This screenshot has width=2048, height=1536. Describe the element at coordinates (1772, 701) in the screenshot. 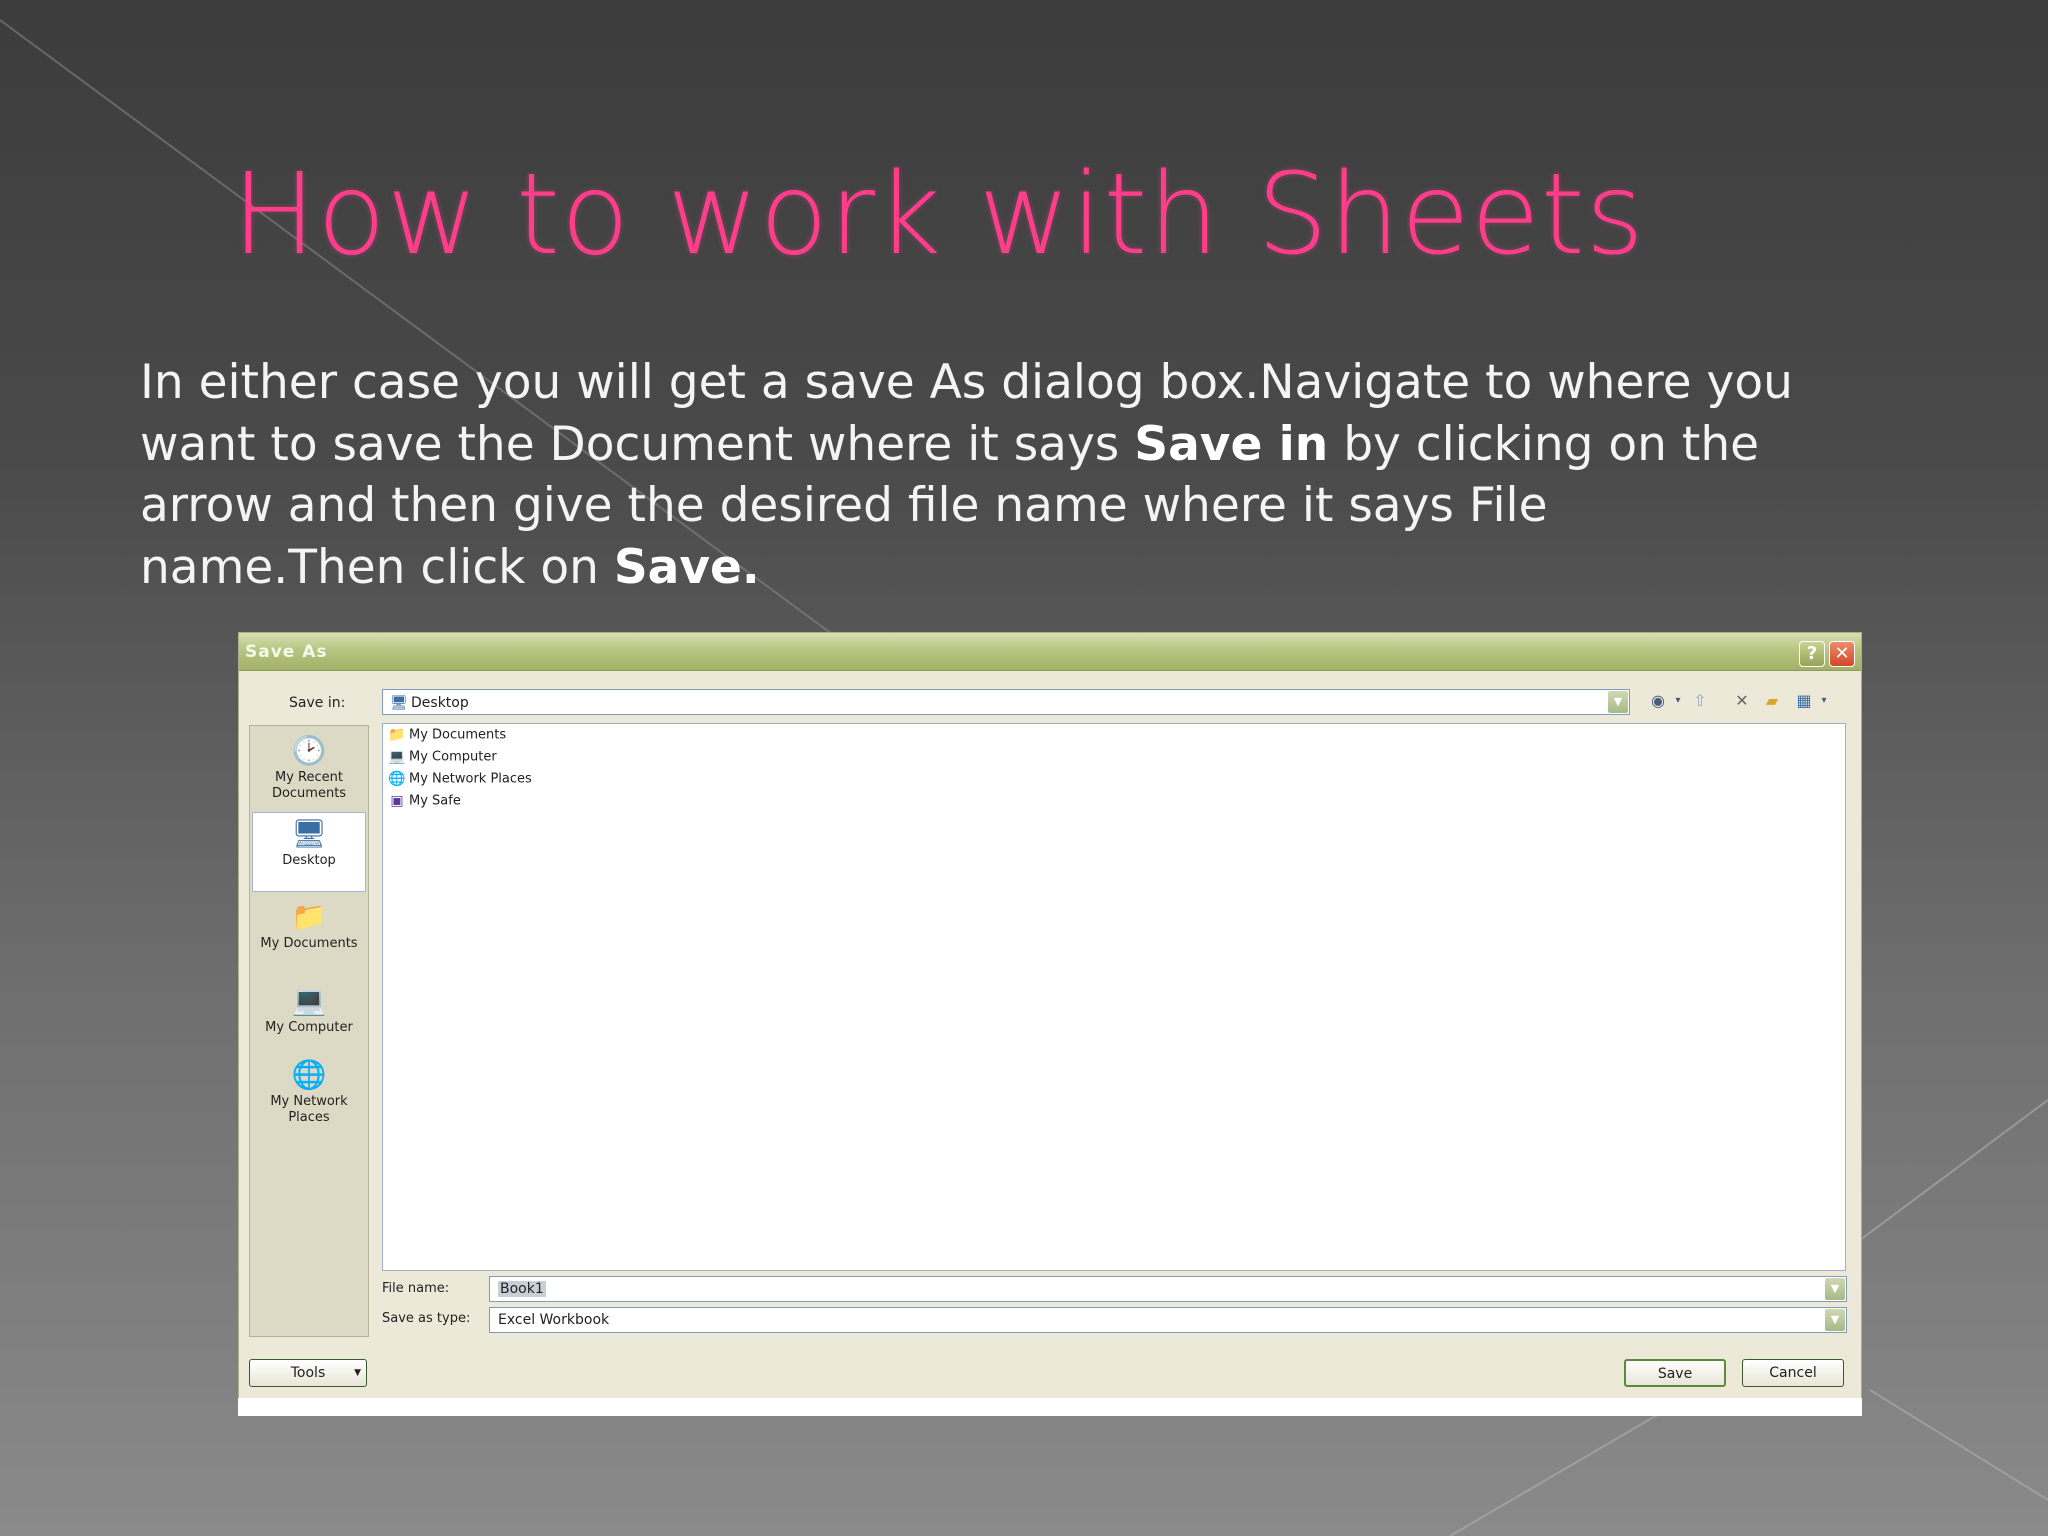

I see `new-folder-icon: ▰` at that location.